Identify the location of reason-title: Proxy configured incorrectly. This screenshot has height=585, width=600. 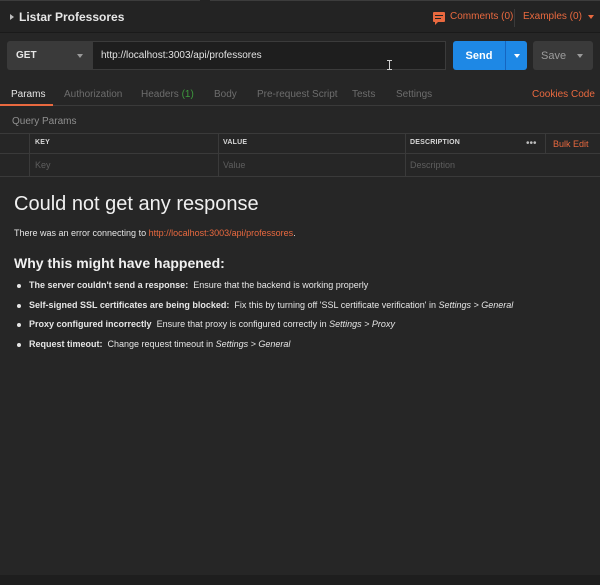
(90, 324).